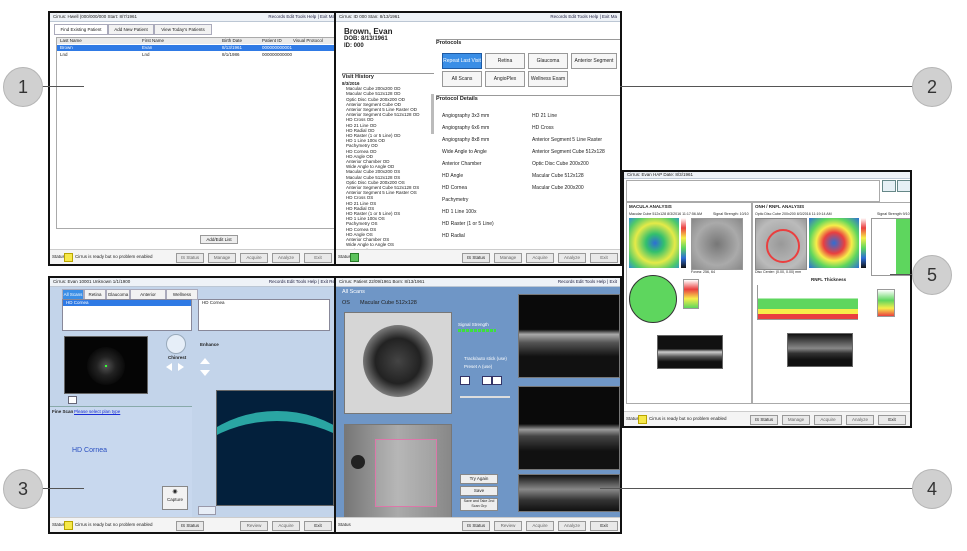  I want to click on camera-settings-icon, so click(72, 400).